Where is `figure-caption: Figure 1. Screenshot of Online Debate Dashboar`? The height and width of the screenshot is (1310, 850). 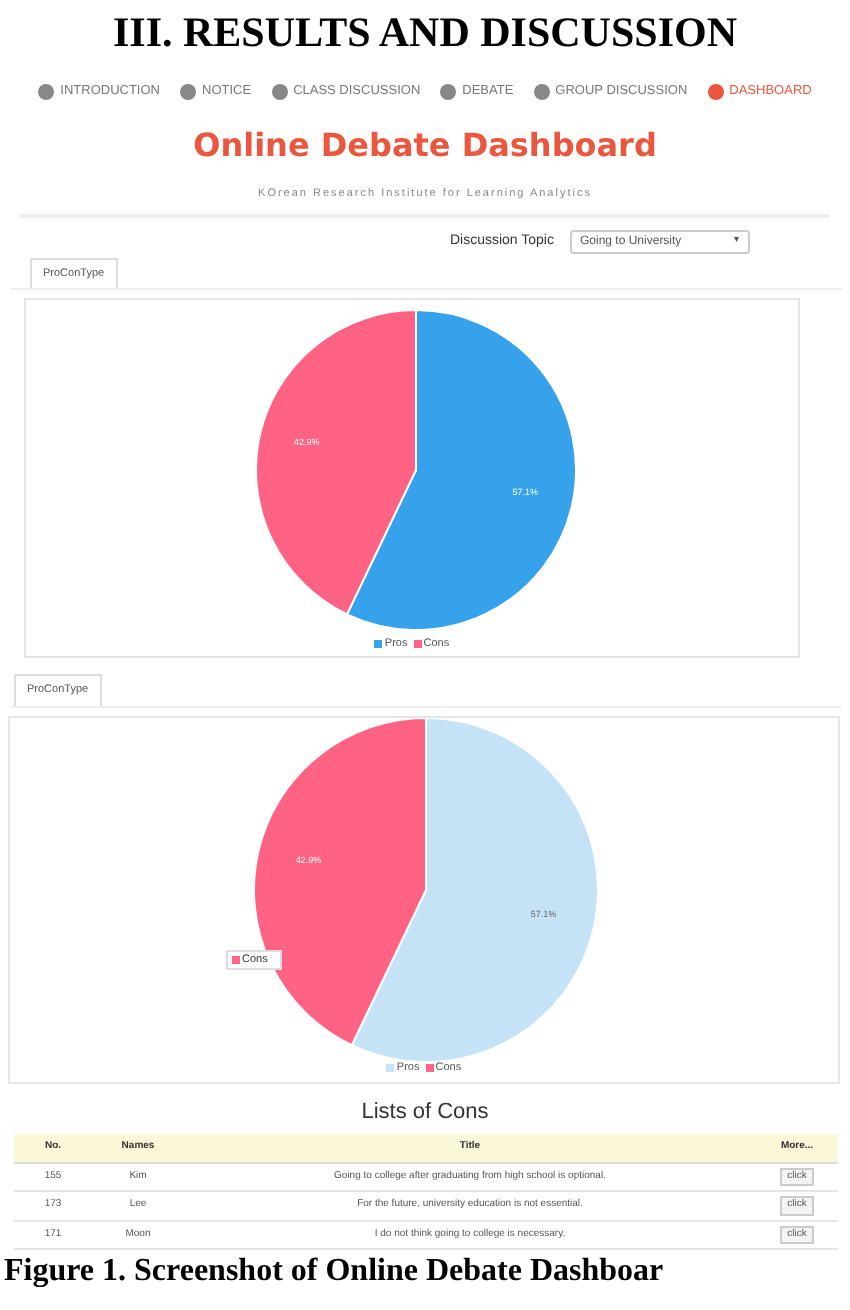 figure-caption: Figure 1. Screenshot of Online Debate Dashboar is located at coordinates (334, 1272).